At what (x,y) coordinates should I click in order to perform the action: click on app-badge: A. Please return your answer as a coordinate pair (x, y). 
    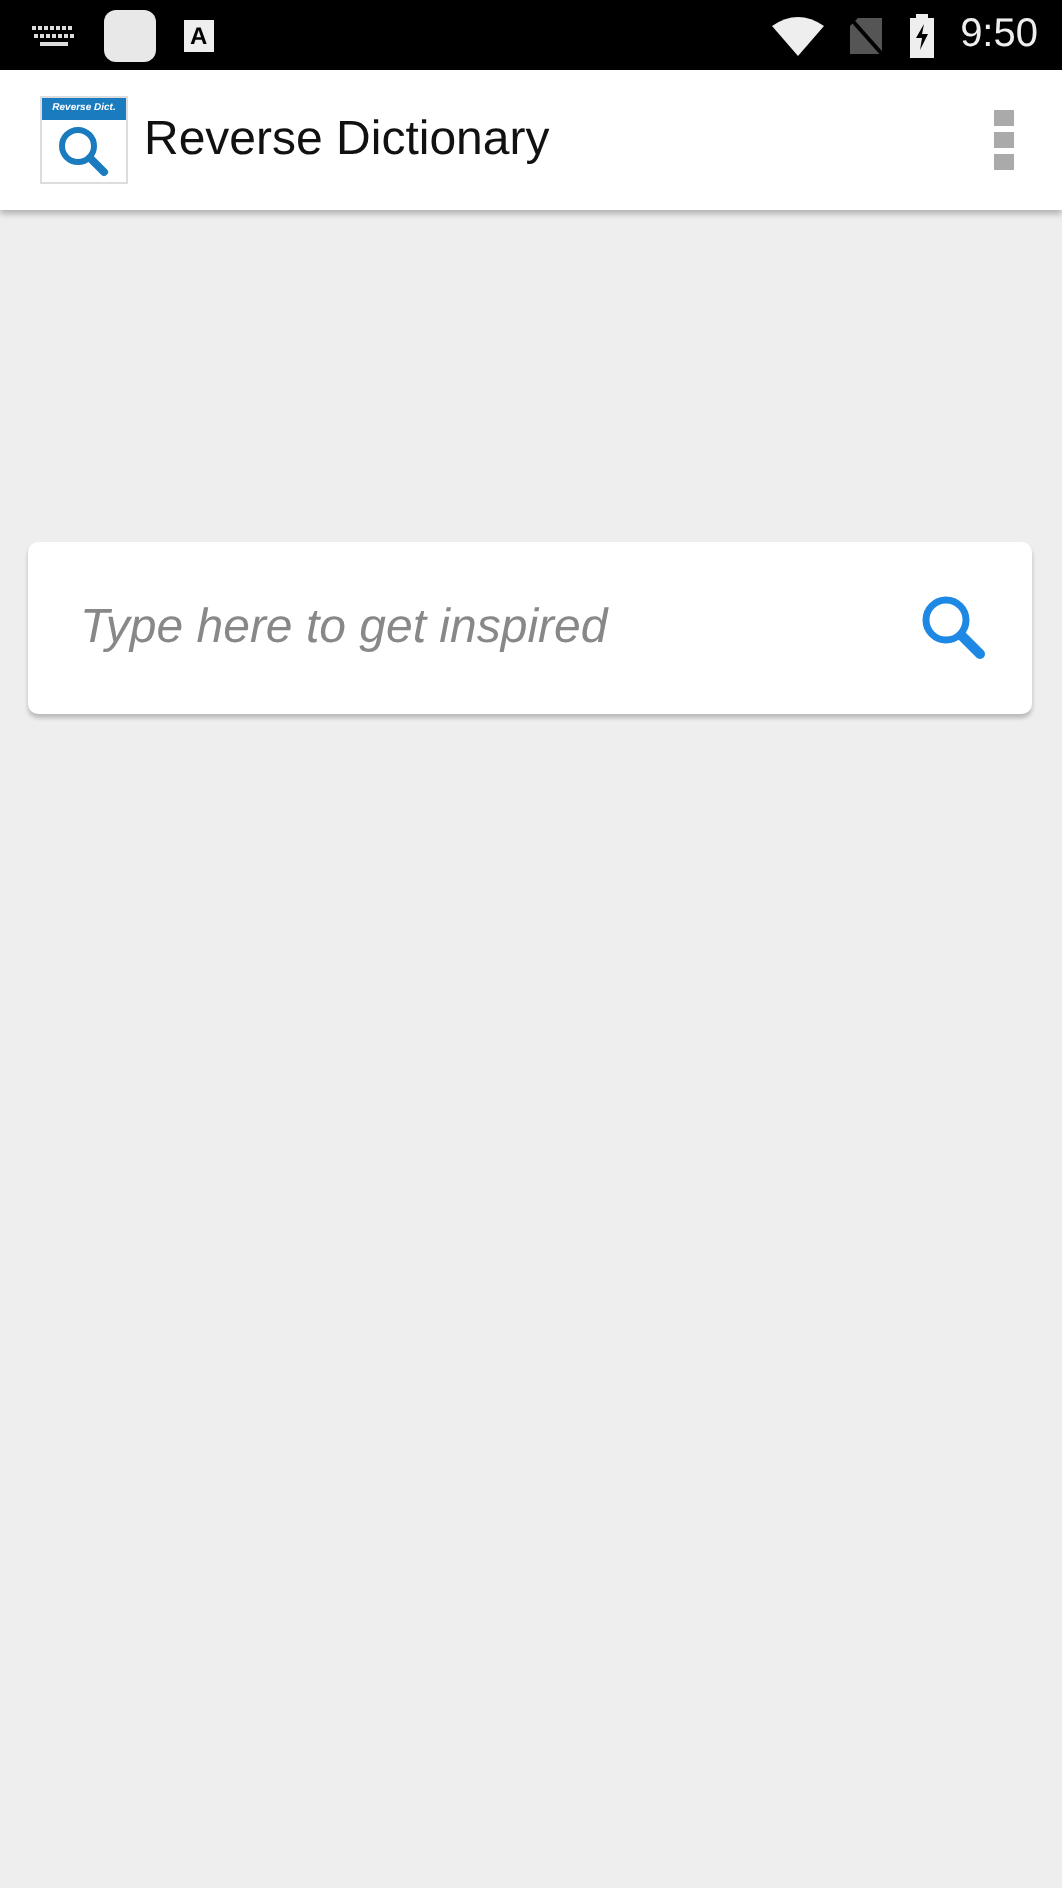
    Looking at the image, I should click on (199, 35).